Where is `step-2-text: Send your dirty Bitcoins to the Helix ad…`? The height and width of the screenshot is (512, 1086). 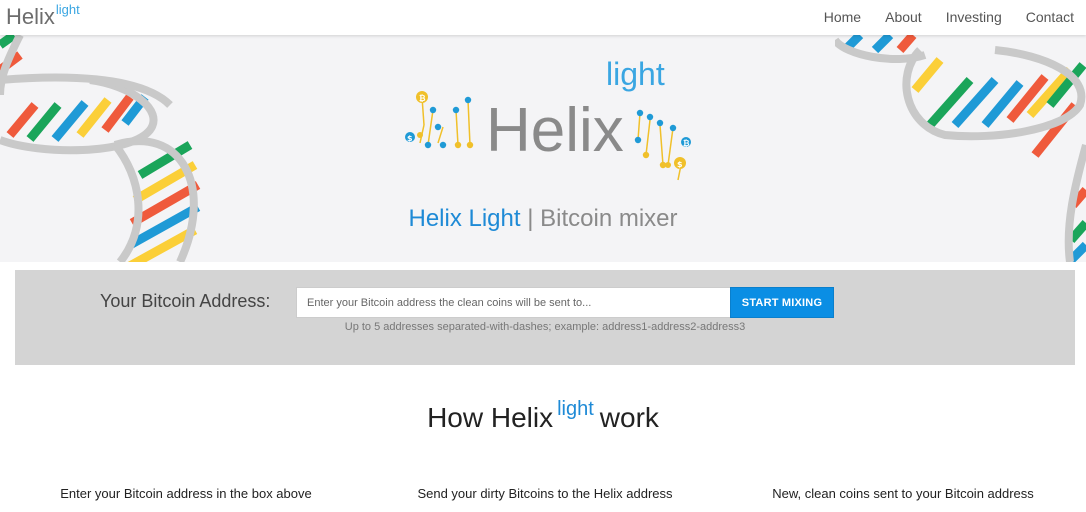
step-2-text: Send your dirty Bitcoins to the Helix ad… is located at coordinates (545, 493).